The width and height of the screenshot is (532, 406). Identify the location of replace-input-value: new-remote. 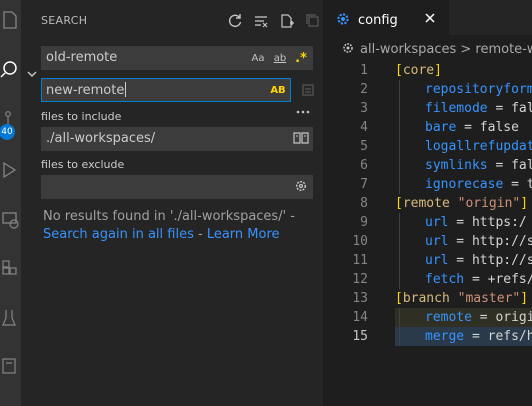
(85, 90).